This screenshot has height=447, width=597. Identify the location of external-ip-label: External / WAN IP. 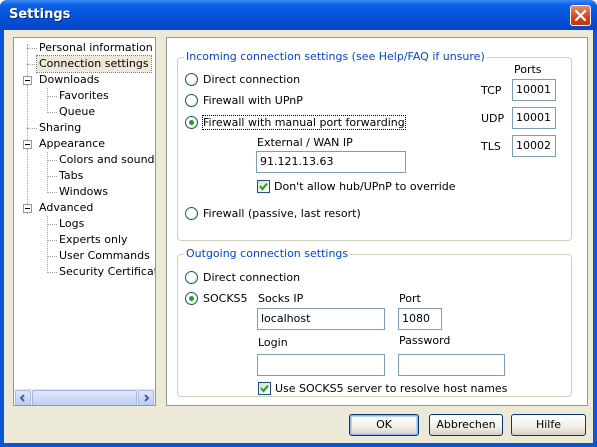
(305, 142).